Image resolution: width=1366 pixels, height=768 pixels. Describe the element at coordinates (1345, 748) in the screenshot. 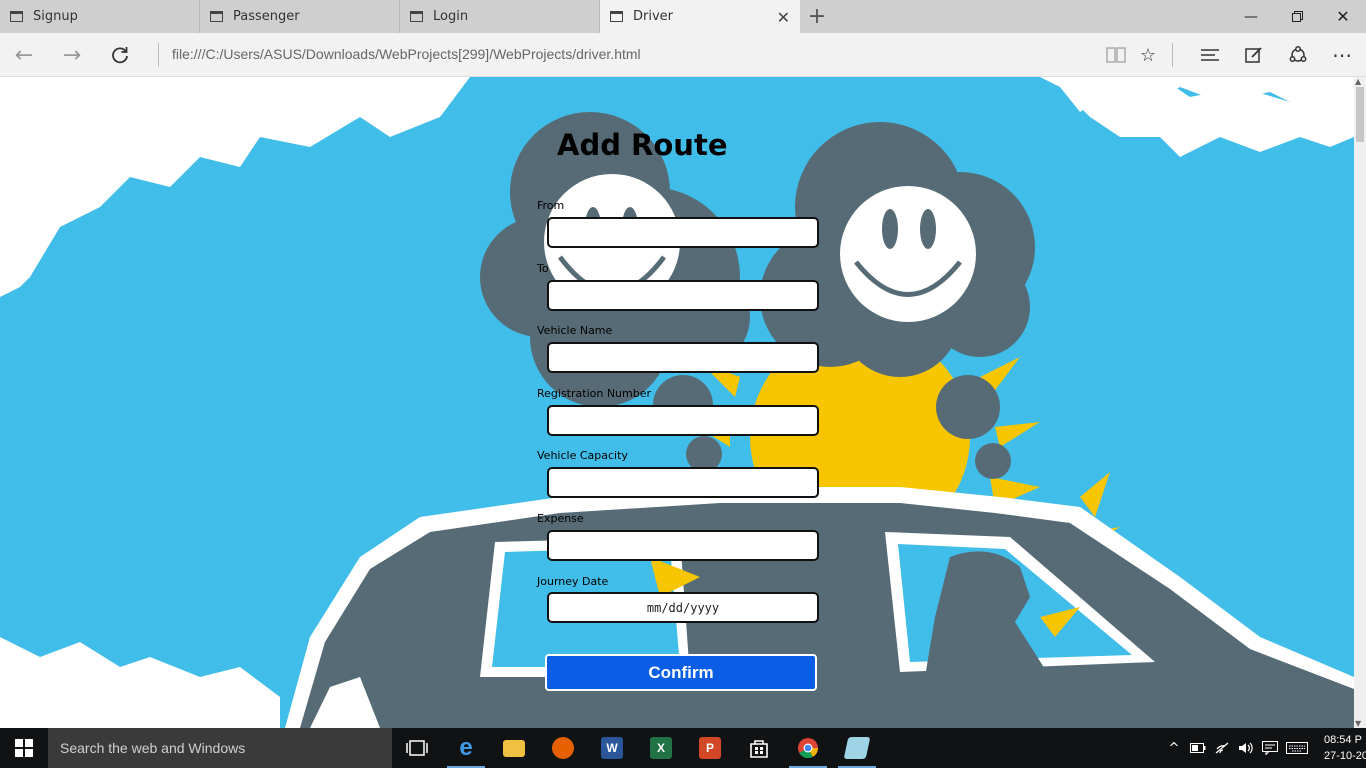

I see `taskbar-clock: 08:54 P 27-10-20` at that location.